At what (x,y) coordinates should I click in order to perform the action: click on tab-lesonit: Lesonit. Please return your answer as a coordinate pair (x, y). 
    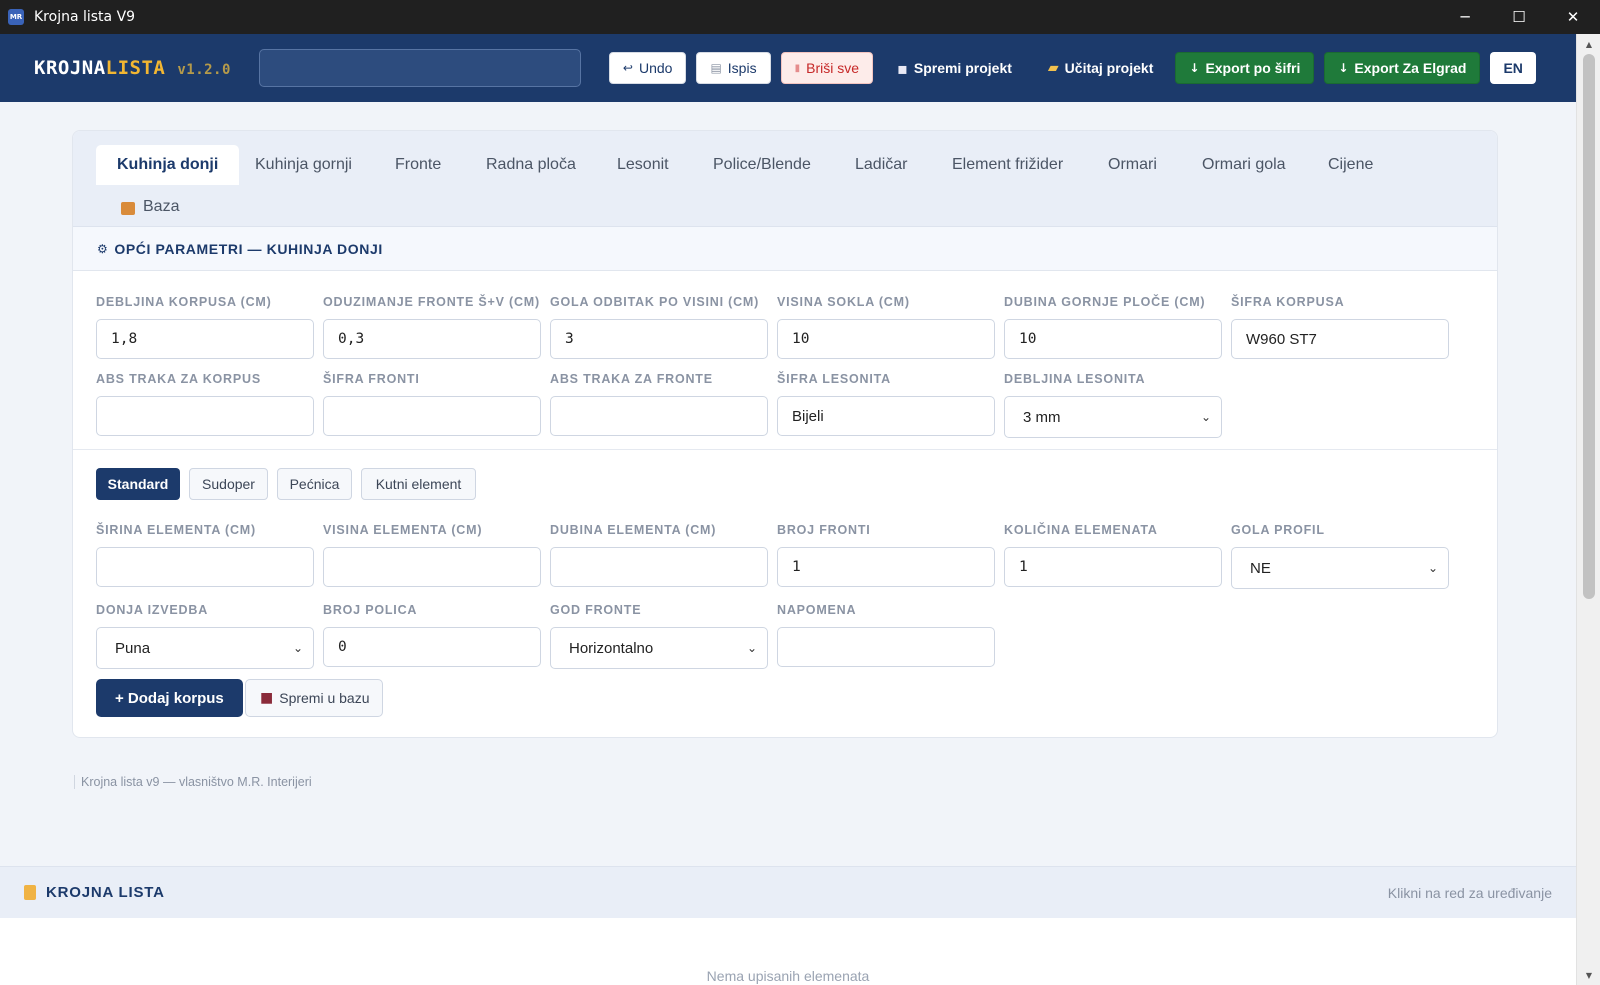
    Looking at the image, I should click on (643, 165).